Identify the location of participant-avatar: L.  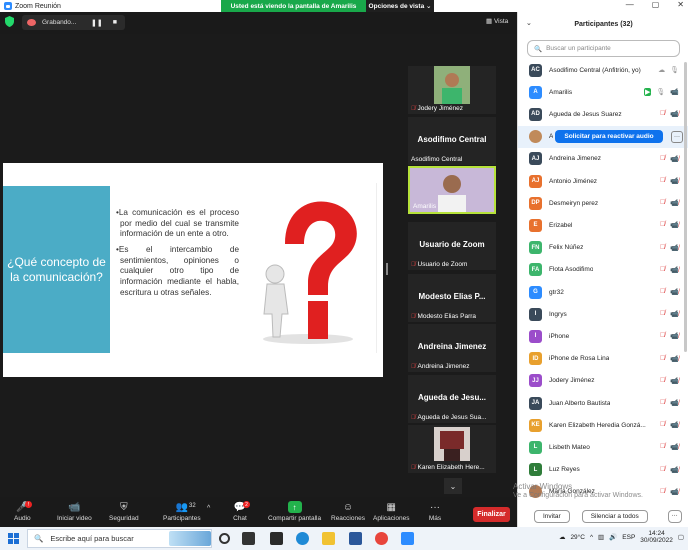
(535, 470).